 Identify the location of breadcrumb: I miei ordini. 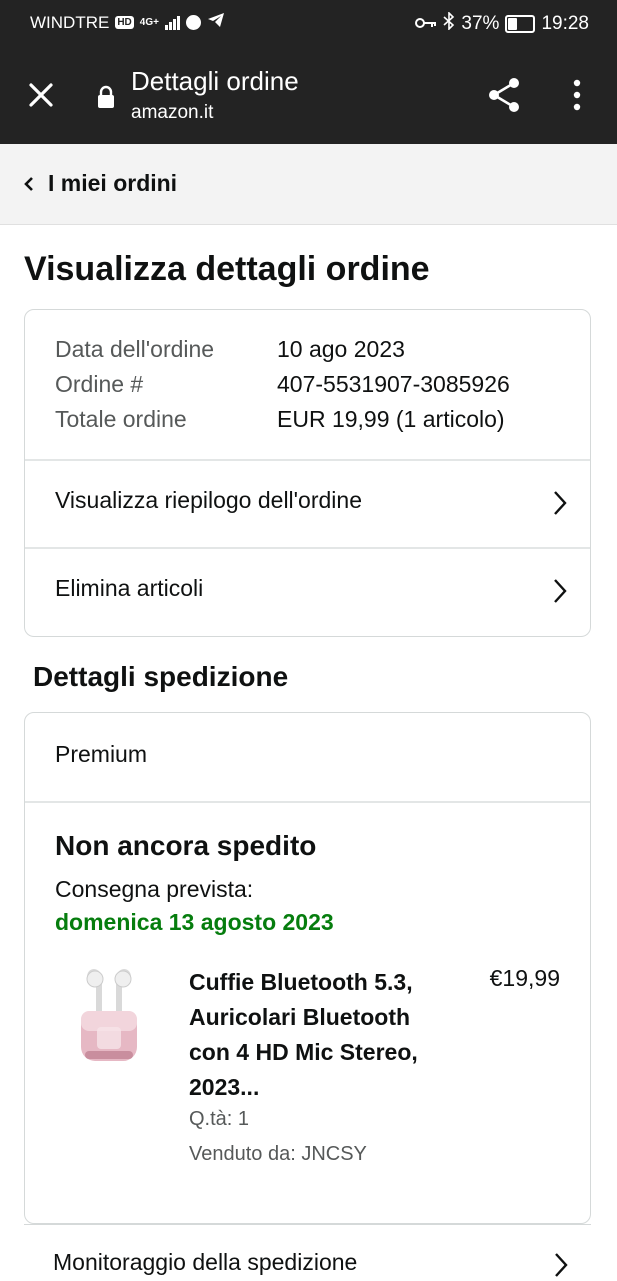
(308, 184).